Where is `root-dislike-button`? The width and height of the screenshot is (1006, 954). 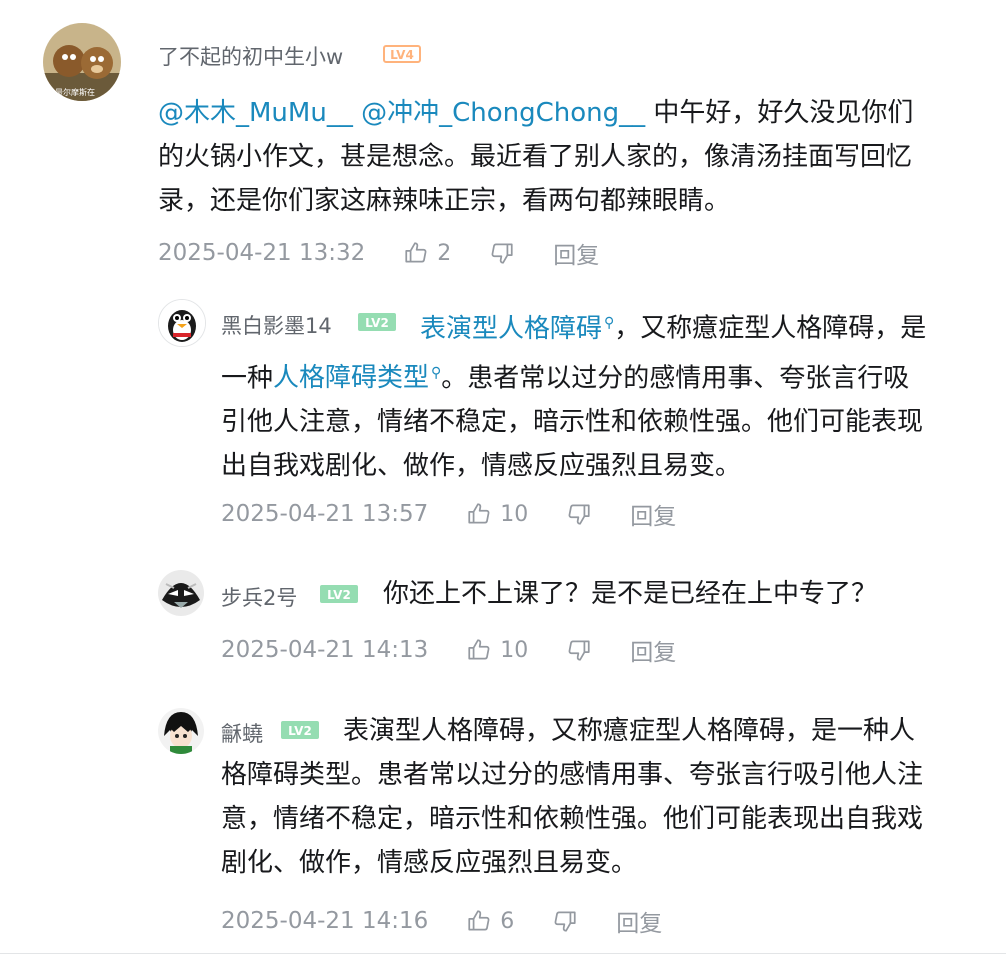 root-dislike-button is located at coordinates (502, 253).